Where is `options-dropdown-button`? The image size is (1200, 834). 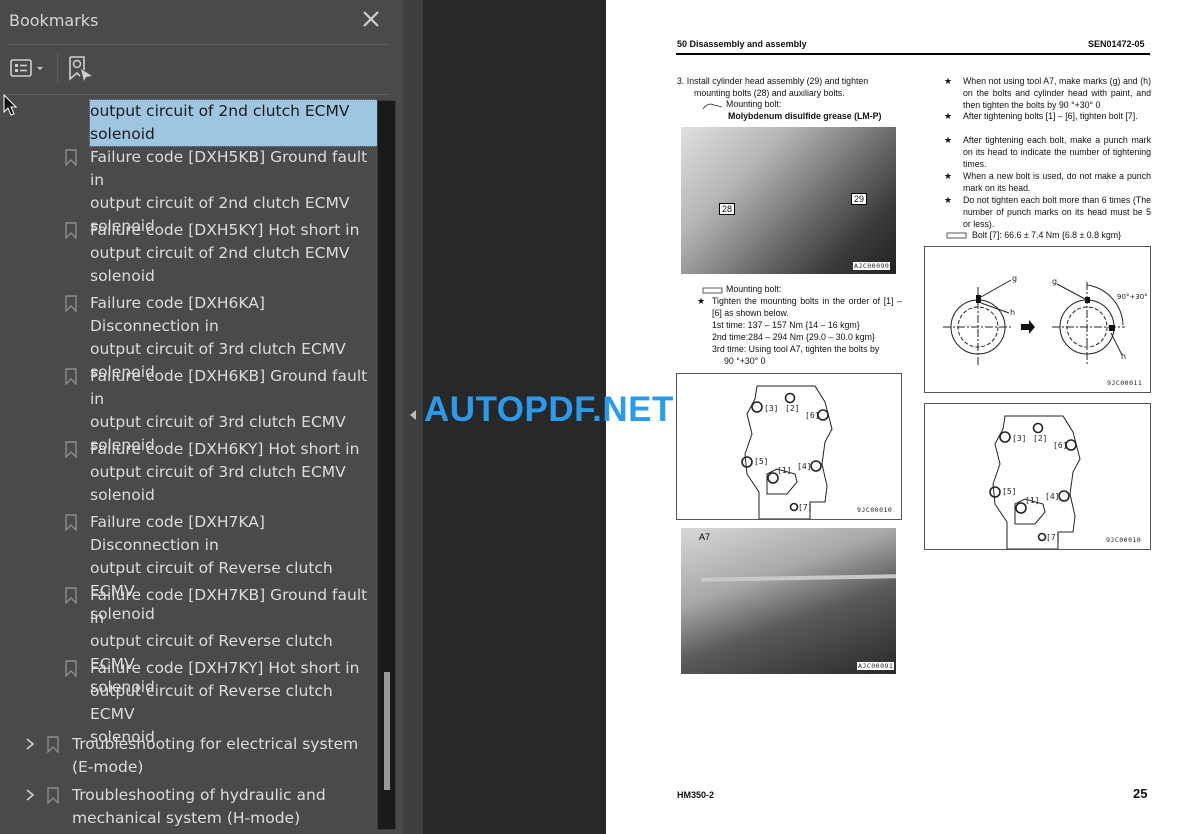 options-dropdown-button is located at coordinates (29, 69).